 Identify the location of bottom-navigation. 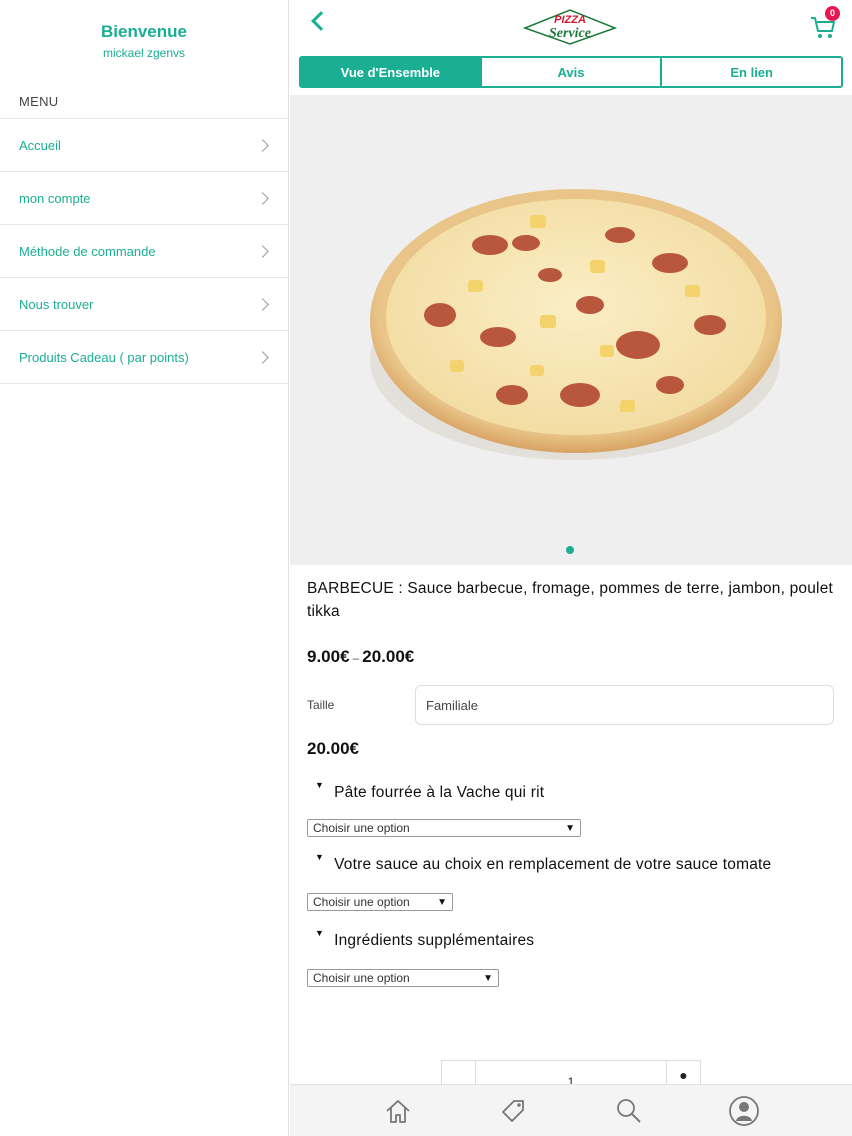
(571, 1110).